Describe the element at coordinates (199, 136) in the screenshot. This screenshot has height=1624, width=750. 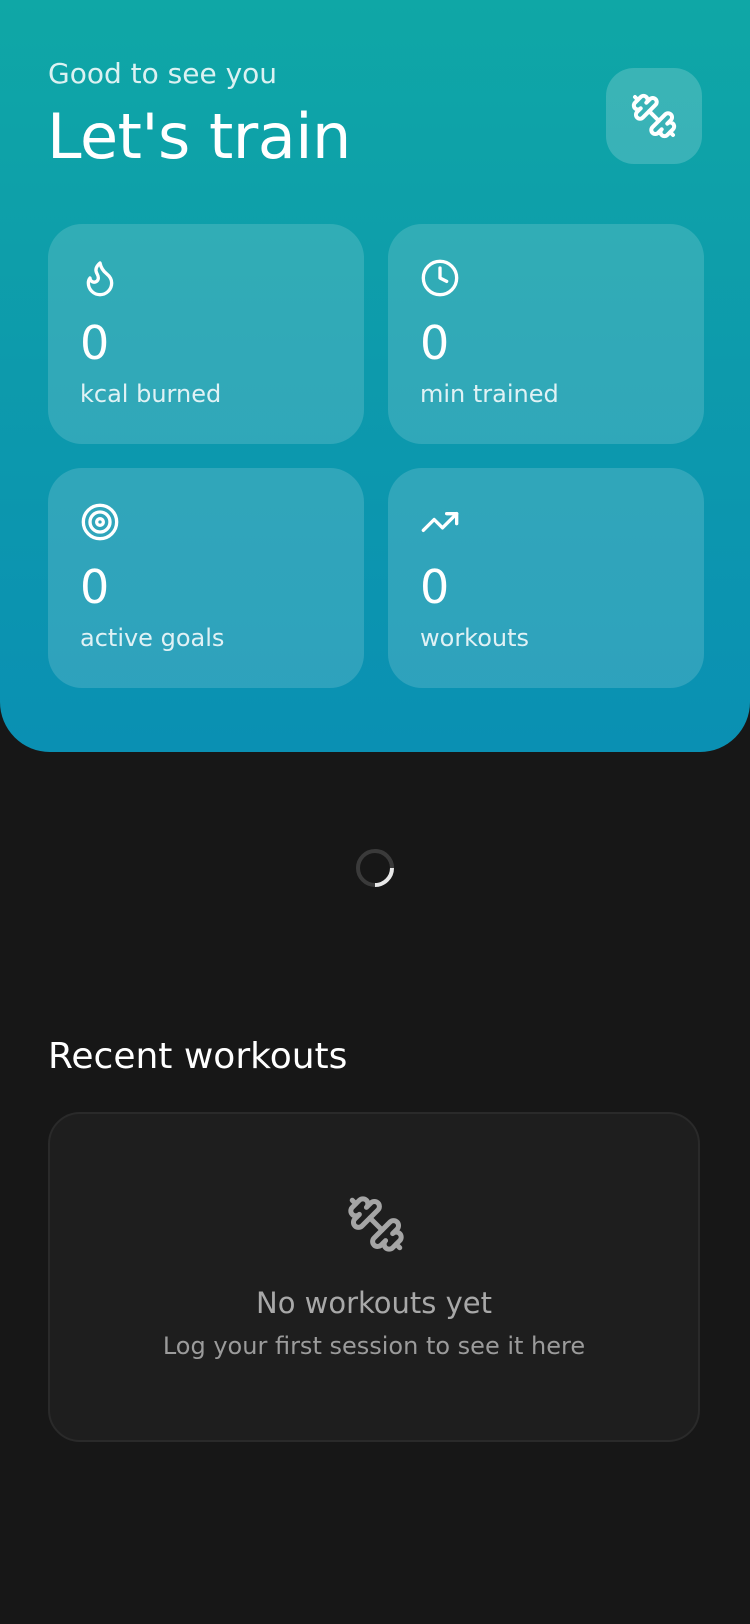
I see `page-title: Let's train` at that location.